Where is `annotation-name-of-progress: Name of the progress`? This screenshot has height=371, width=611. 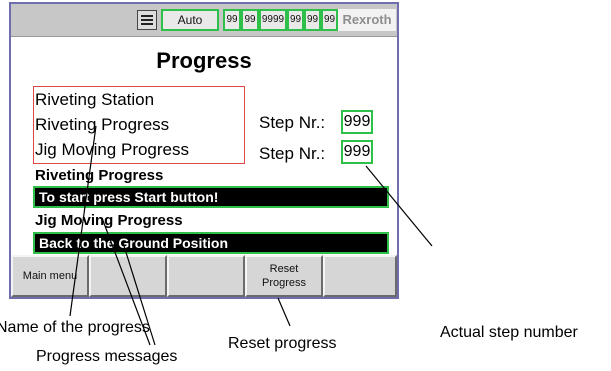 annotation-name-of-progress: Name of the progress is located at coordinates (75, 327).